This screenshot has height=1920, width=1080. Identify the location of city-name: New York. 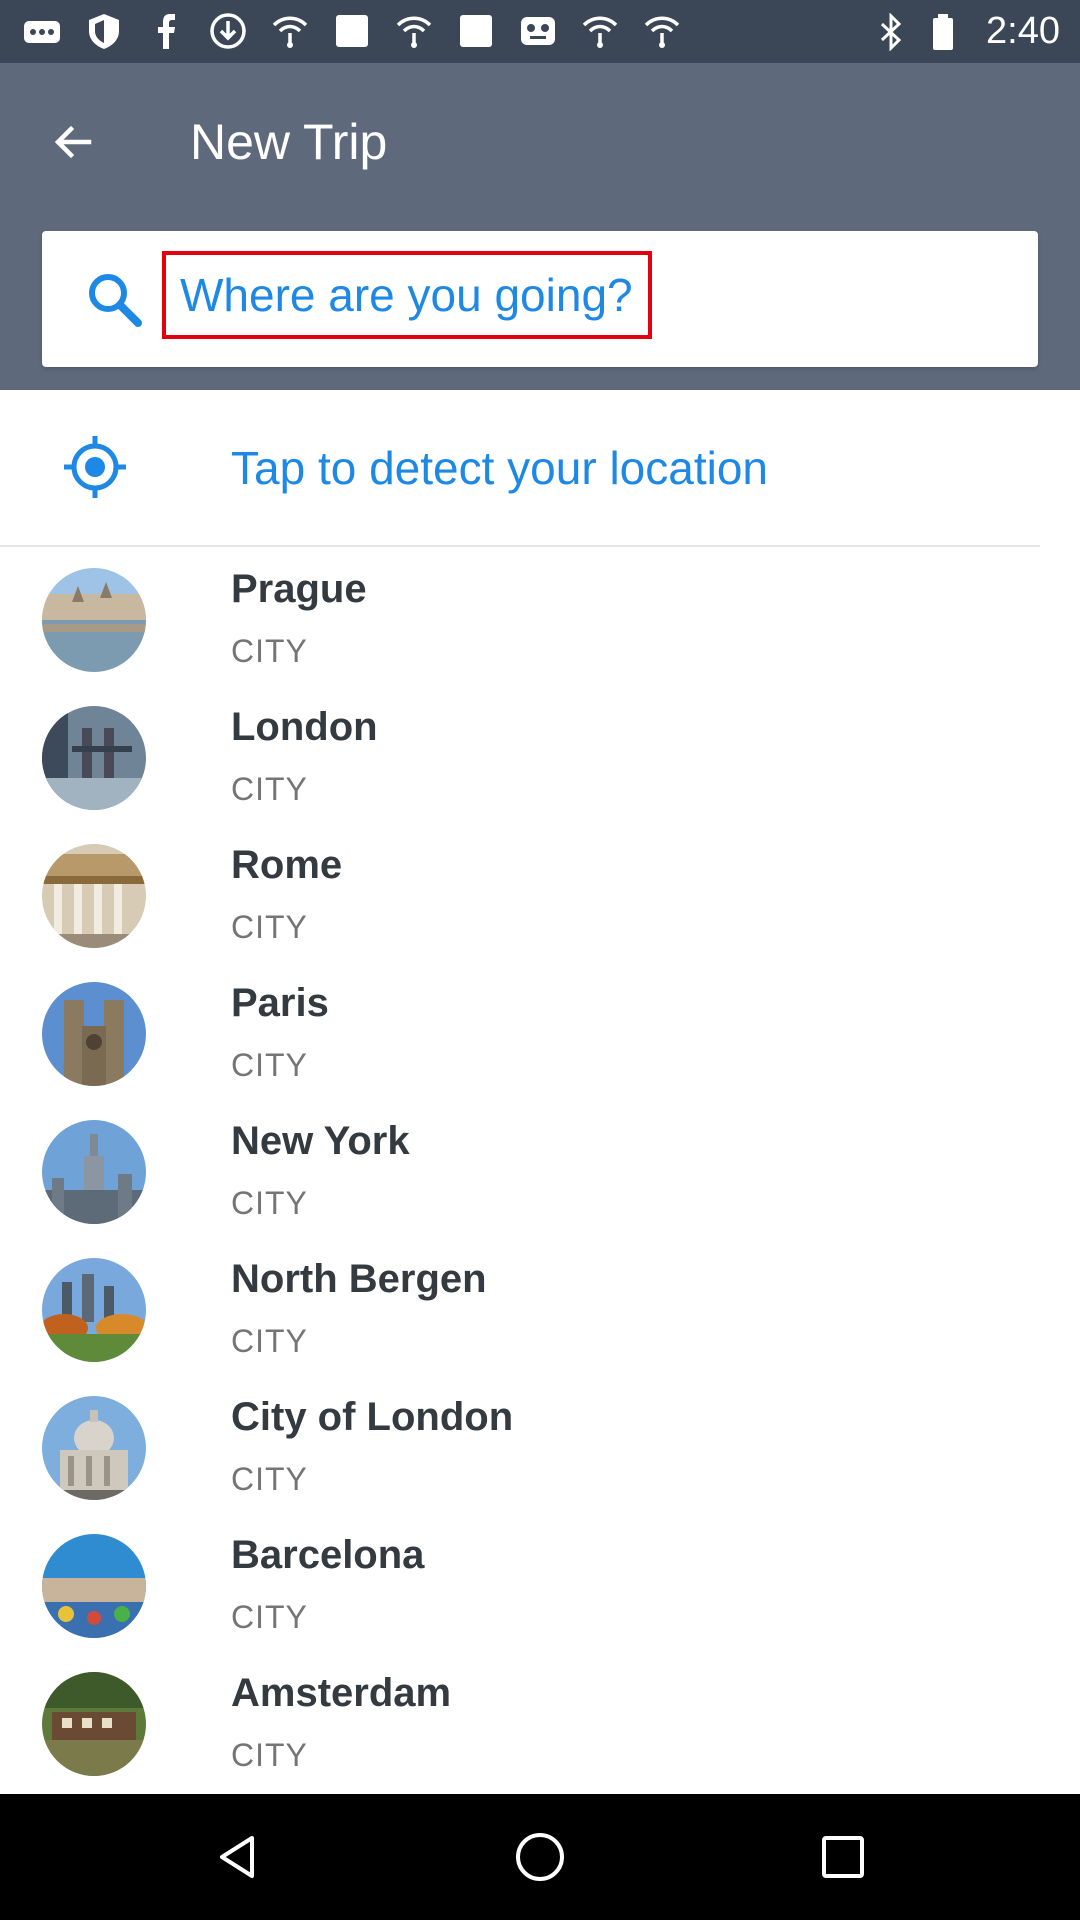
(320, 1141).